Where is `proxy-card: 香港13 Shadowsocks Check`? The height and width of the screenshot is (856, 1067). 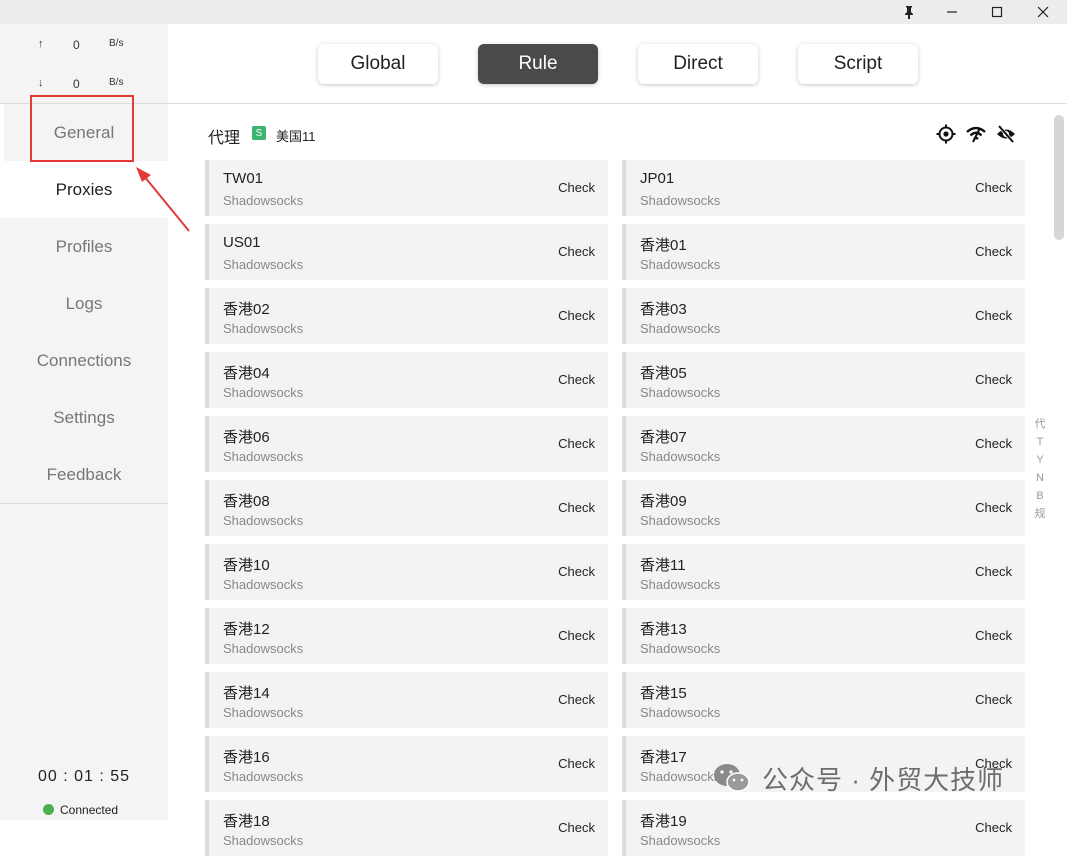 proxy-card: 香港13 Shadowsocks Check is located at coordinates (823, 636).